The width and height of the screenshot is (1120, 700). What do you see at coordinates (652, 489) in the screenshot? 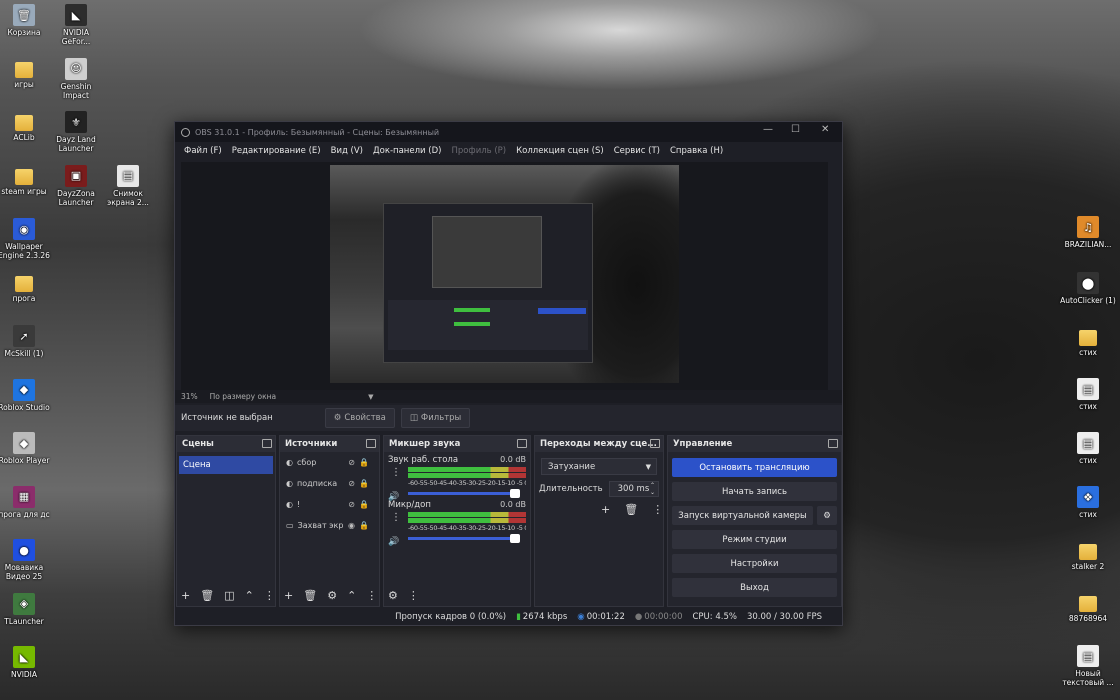
I see `spin-icon: ⌃ ⌄` at bounding box center [652, 489].